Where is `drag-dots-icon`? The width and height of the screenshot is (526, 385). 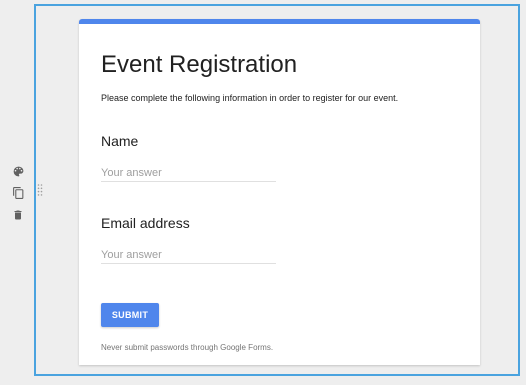
drag-dots-icon is located at coordinates (40, 190).